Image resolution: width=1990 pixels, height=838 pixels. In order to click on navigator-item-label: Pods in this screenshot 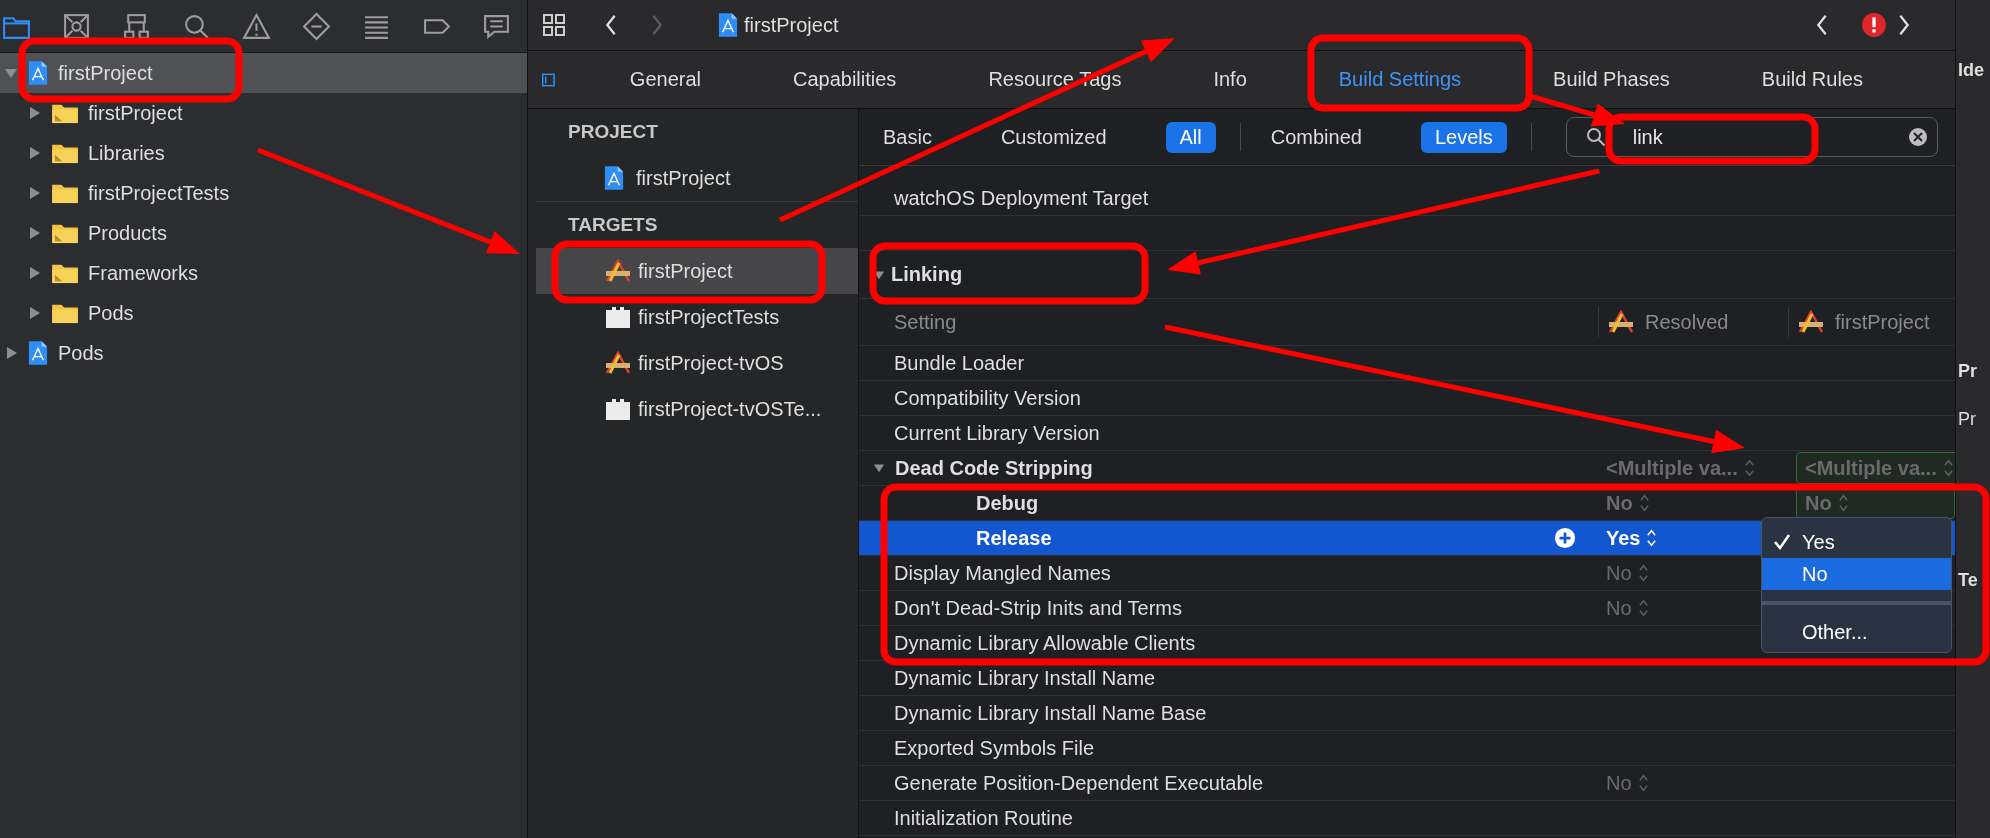, I will do `click(111, 313)`.